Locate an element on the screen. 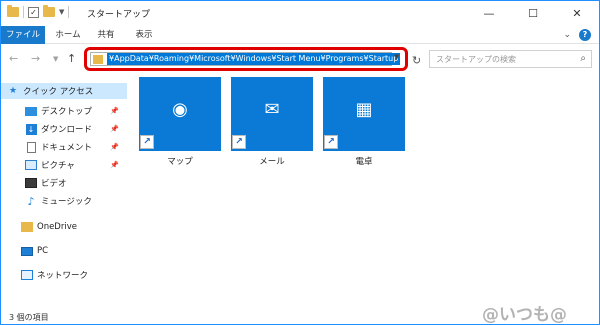 This screenshot has height=325, width=600. mail-icon: ✉ is located at coordinates (272, 109).